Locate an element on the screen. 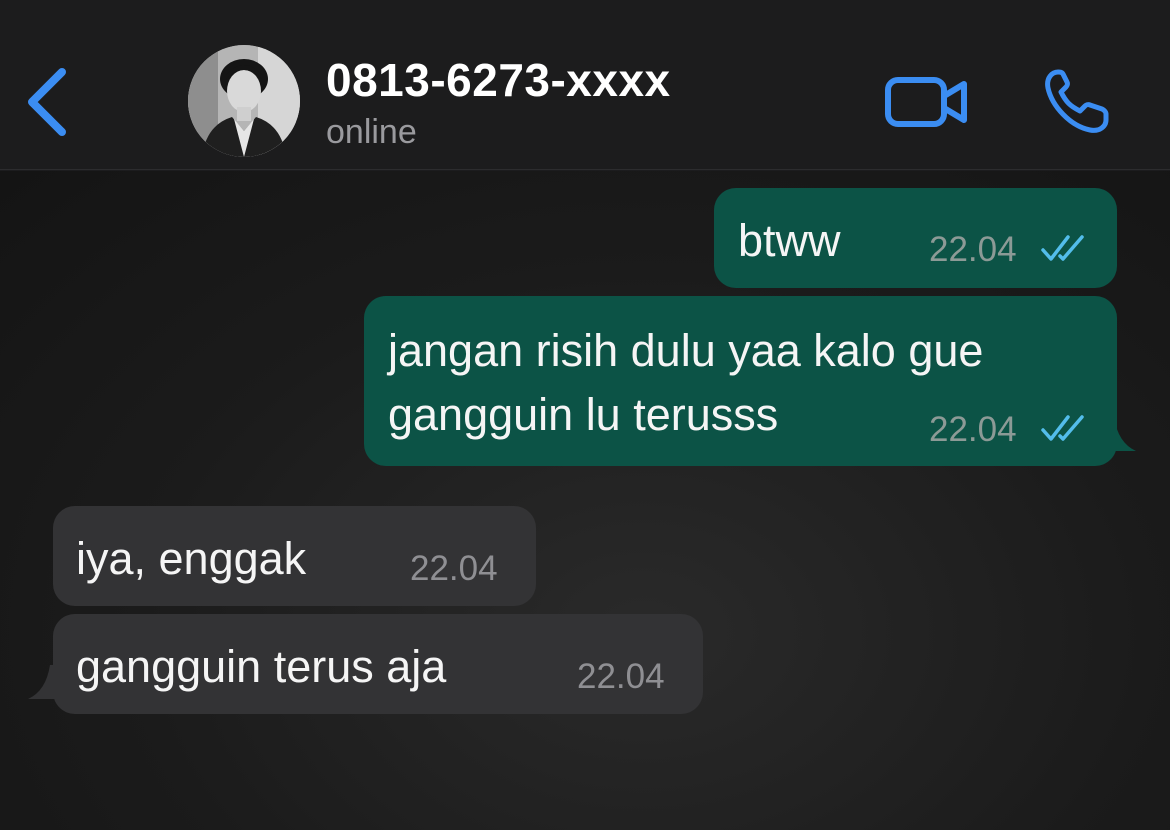 This screenshot has width=1170, height=830. video-camera-icon is located at coordinates (926, 102).